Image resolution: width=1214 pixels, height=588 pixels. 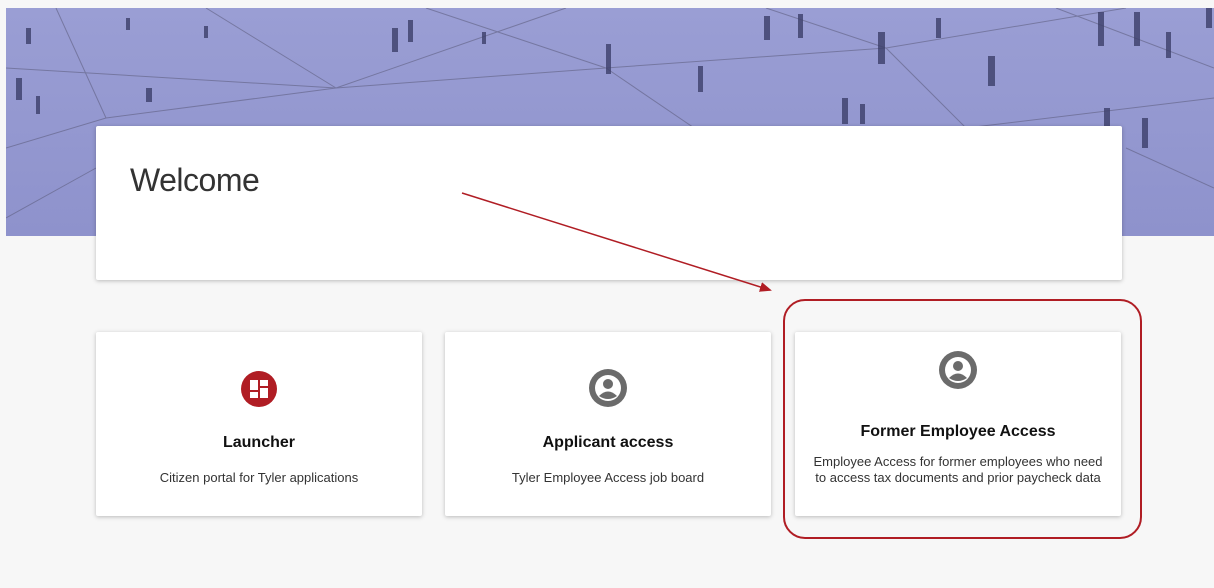 I want to click on account-circle-icon, so click(x=608, y=388).